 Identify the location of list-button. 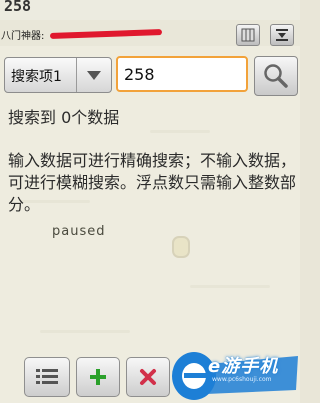
(47, 377).